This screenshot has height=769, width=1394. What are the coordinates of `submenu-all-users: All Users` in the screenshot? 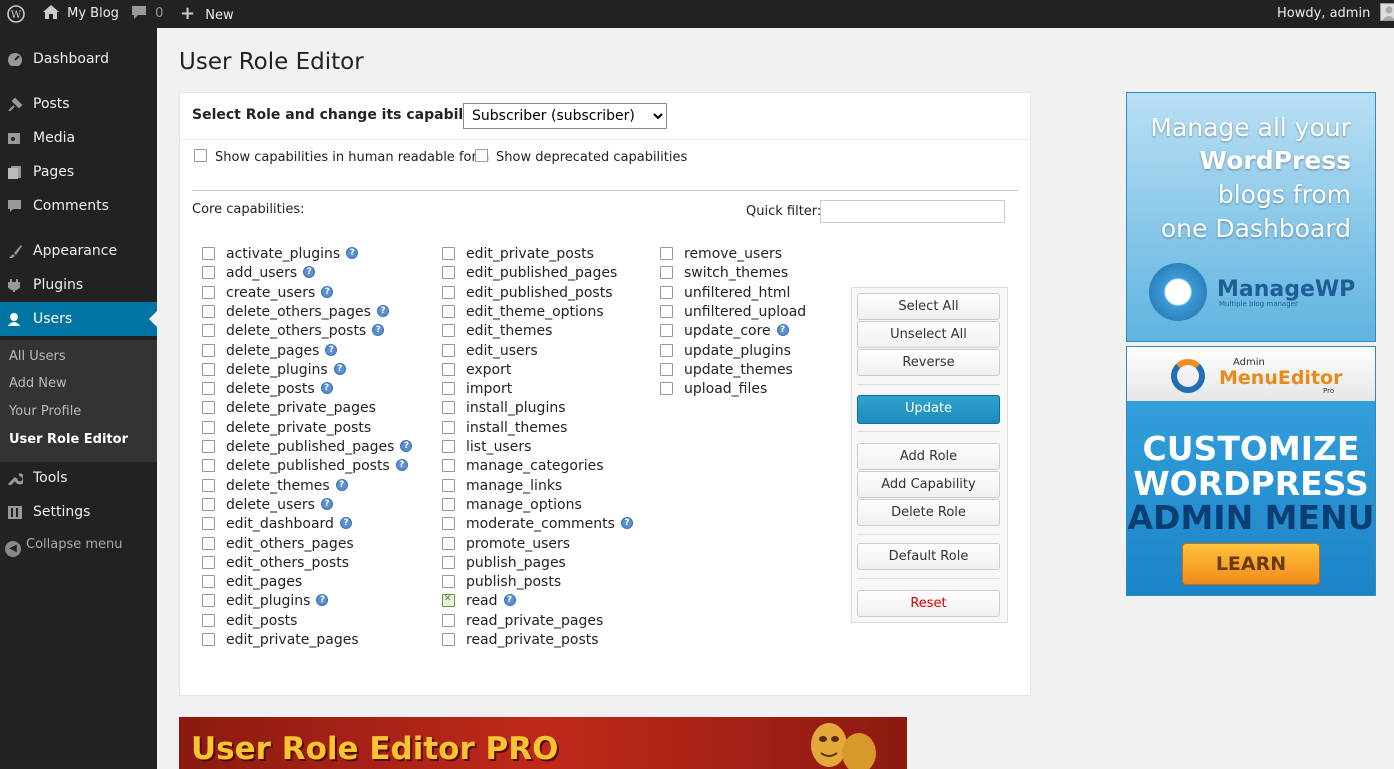 It's located at (37, 356).